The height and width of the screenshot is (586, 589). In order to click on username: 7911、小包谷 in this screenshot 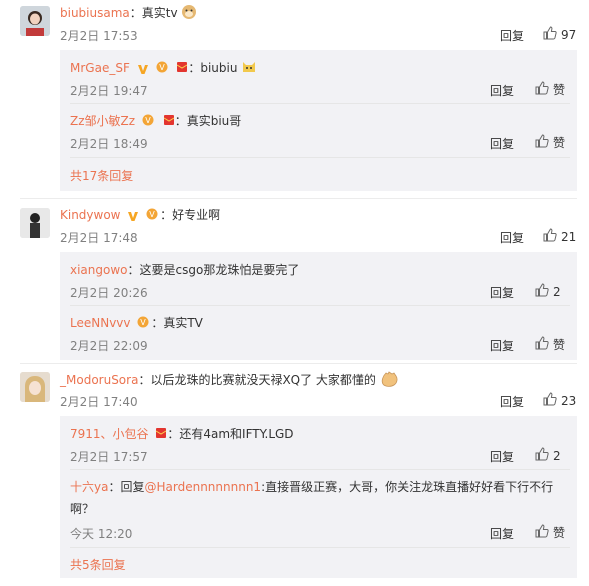, I will do `click(109, 434)`.